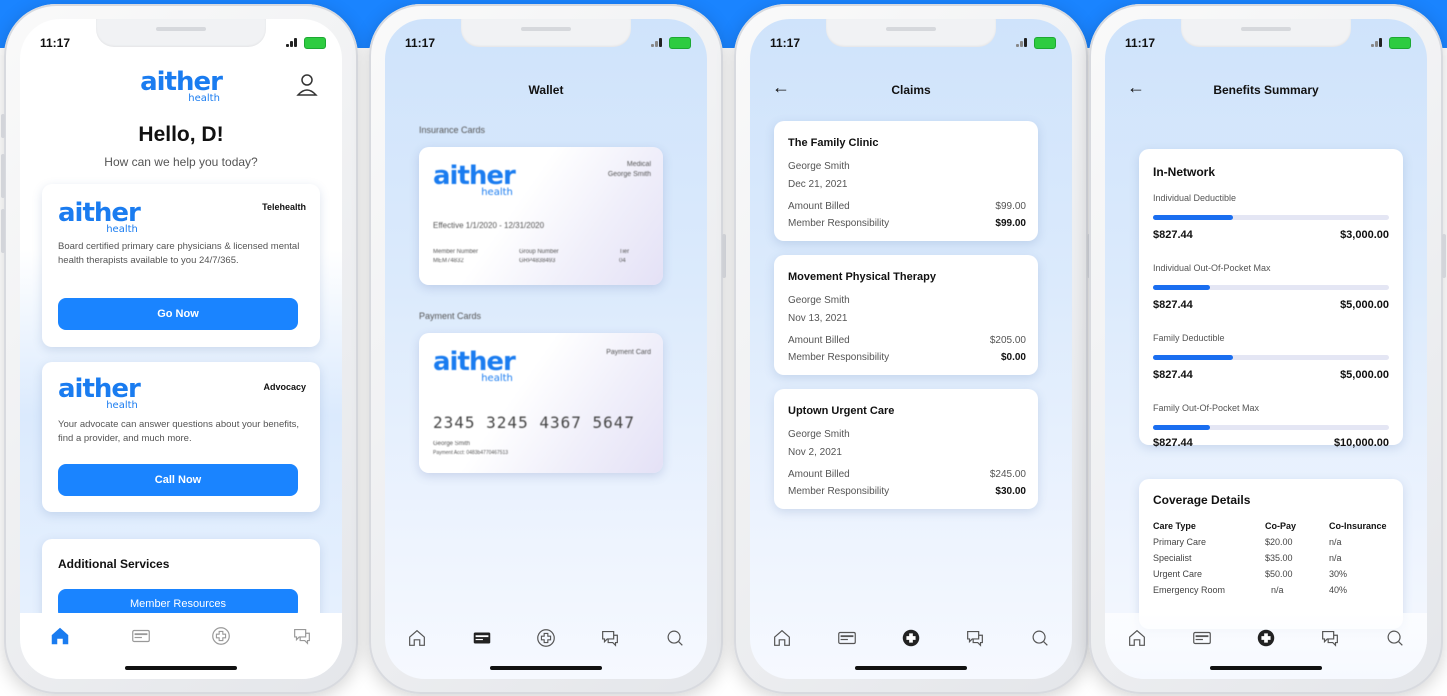 This screenshot has height=696, width=1447. Describe the element at coordinates (489, 225) in the screenshot. I see `card-effective-date: Effective 1/1/2020 - 12/31/2020` at that location.